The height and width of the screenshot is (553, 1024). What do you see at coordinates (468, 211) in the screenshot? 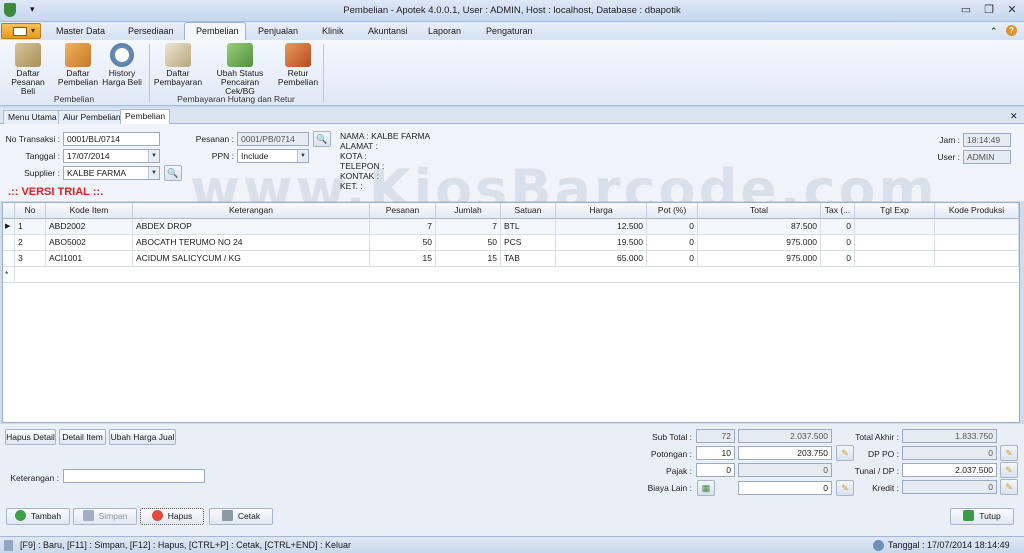
I see `col-header-jumlah: Jumlah` at bounding box center [468, 211].